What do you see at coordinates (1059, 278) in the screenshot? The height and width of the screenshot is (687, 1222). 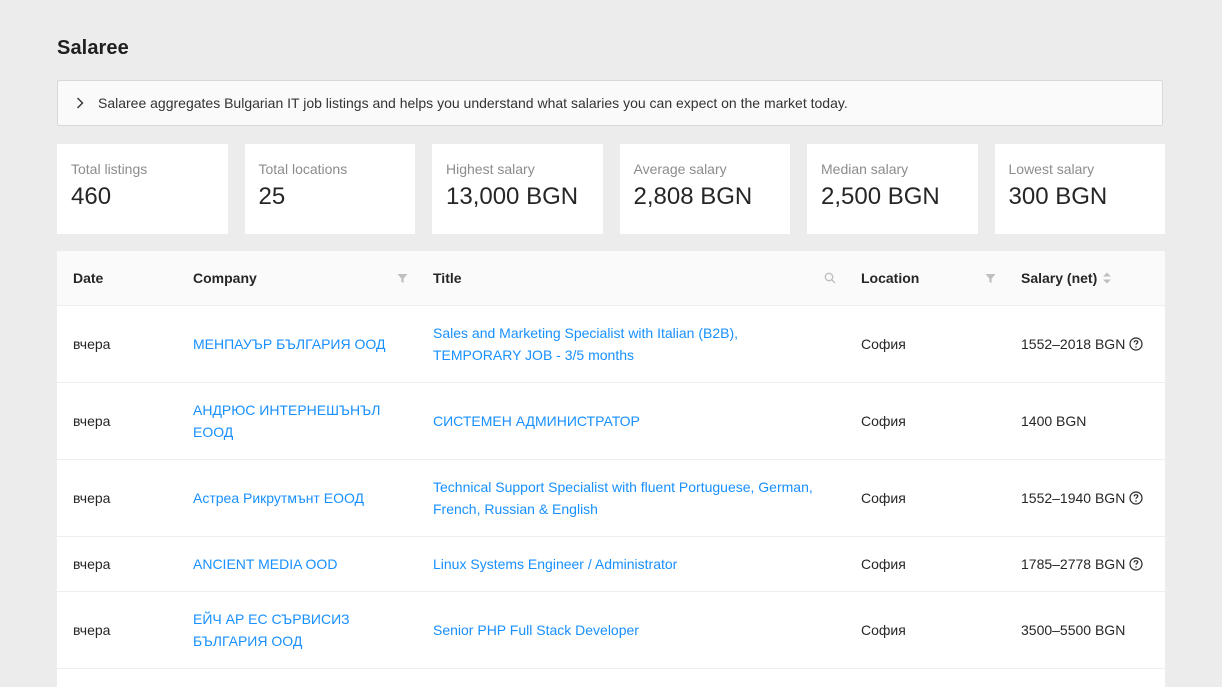 I see `column-header-salary: Salary (net)` at bounding box center [1059, 278].